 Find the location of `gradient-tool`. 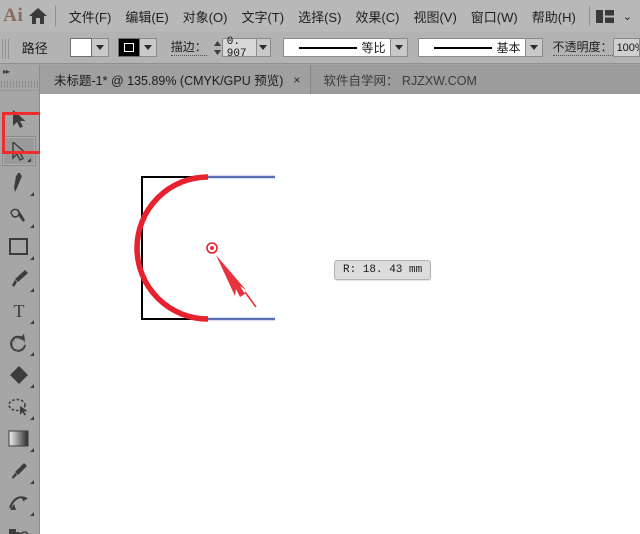

gradient-tool is located at coordinates (19, 439).